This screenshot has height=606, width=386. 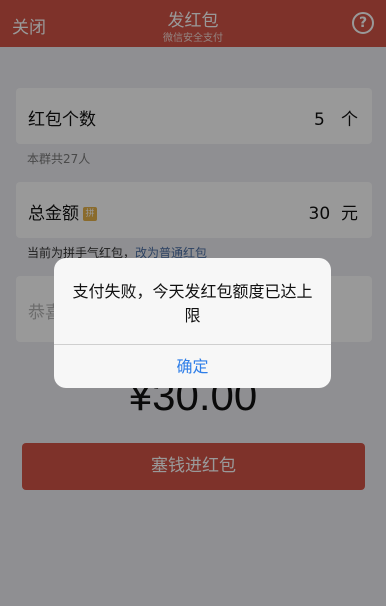 I want to click on error-message: 支付失败，今天发红包额度已达上限, so click(x=192, y=303).